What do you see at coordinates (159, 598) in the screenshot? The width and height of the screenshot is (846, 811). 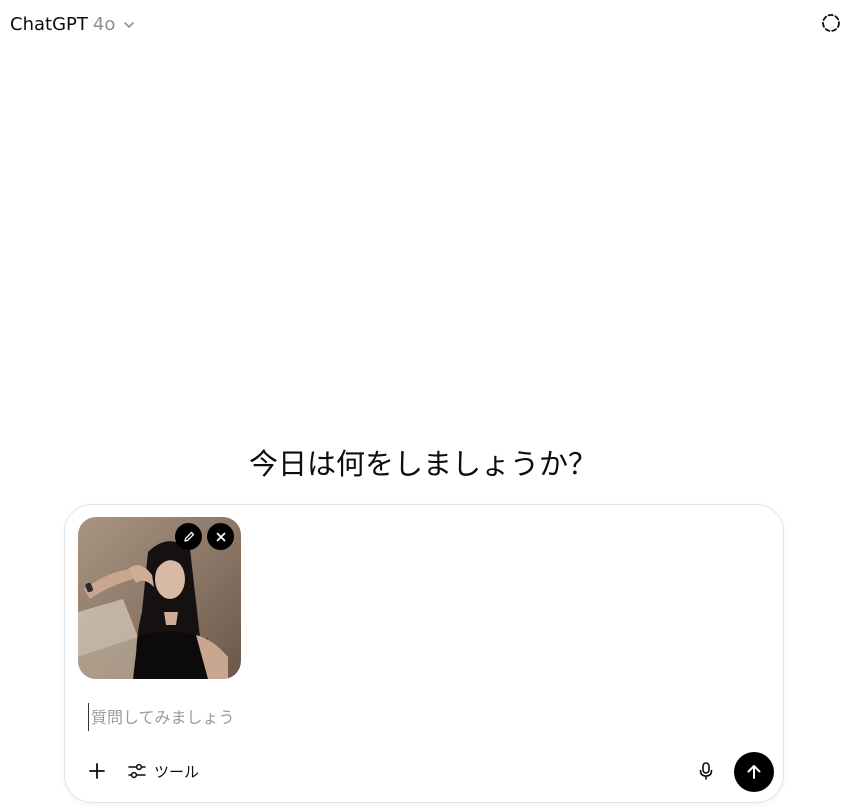 I see `image-attachment` at bounding box center [159, 598].